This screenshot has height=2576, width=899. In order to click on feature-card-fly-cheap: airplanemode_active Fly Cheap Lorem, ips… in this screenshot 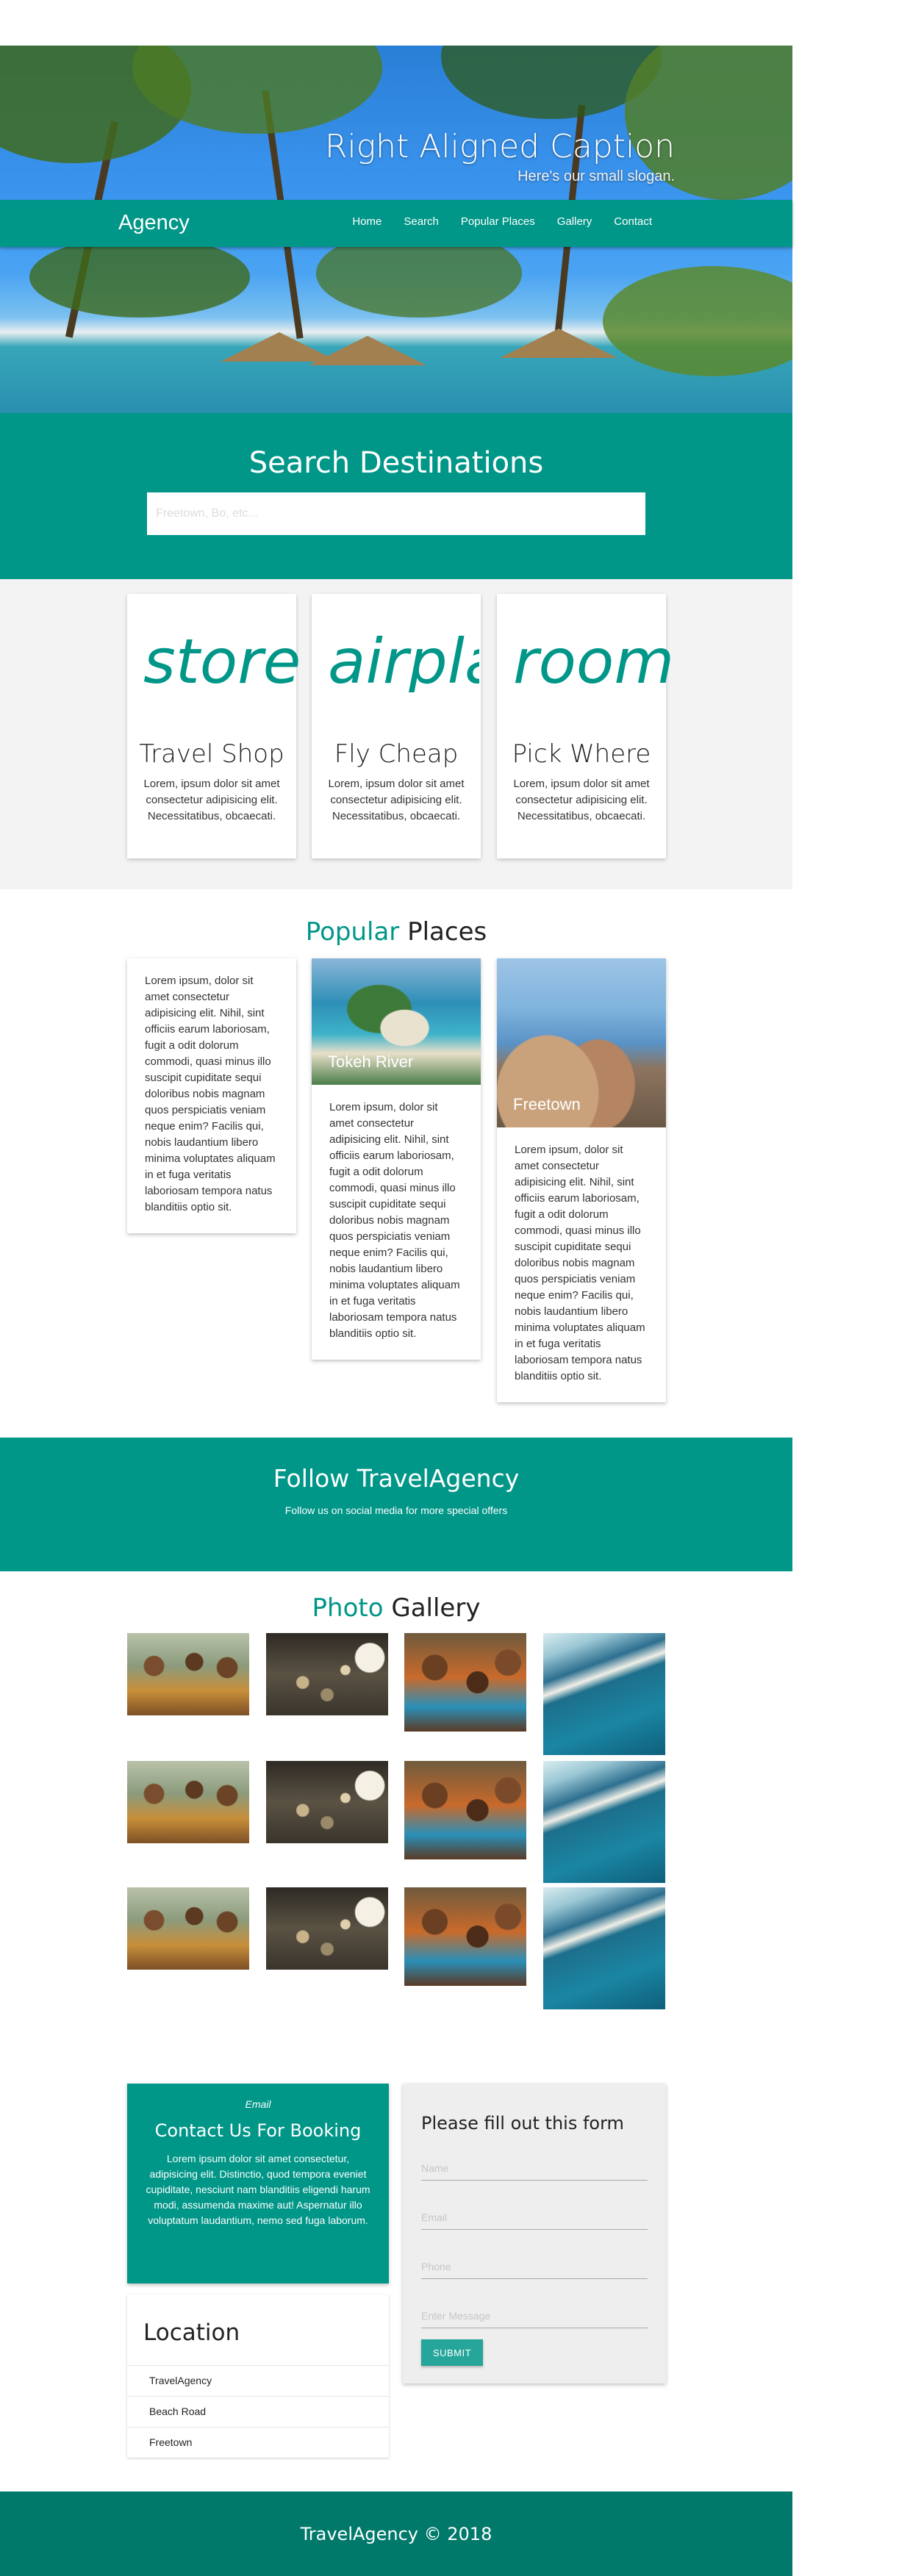, I will do `click(396, 726)`.